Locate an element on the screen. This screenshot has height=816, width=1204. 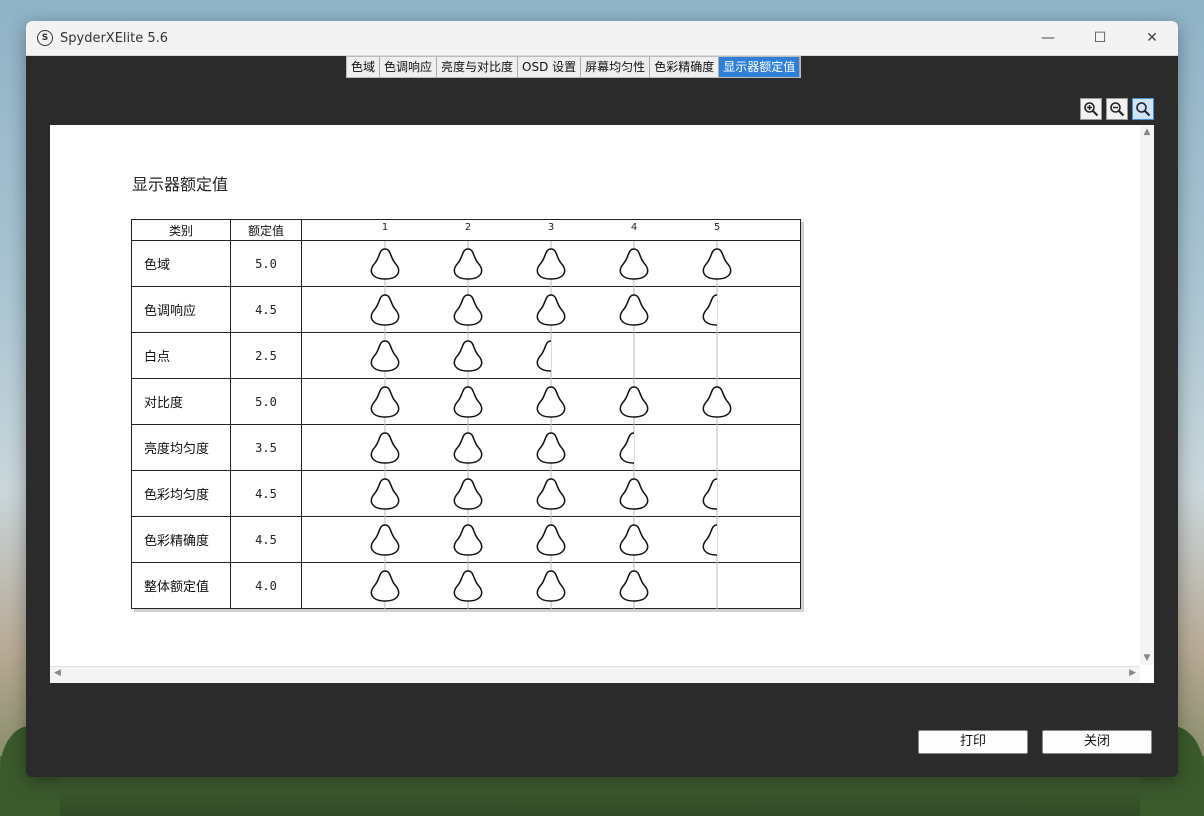
spyder-logo-icon: S is located at coordinates (45, 38).